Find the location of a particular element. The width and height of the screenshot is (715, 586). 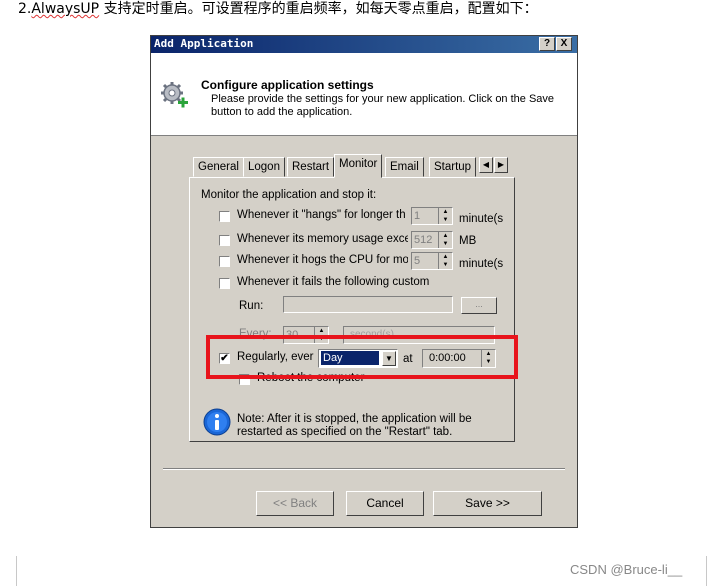

header-title: Configure application settings is located at coordinates (287, 85).